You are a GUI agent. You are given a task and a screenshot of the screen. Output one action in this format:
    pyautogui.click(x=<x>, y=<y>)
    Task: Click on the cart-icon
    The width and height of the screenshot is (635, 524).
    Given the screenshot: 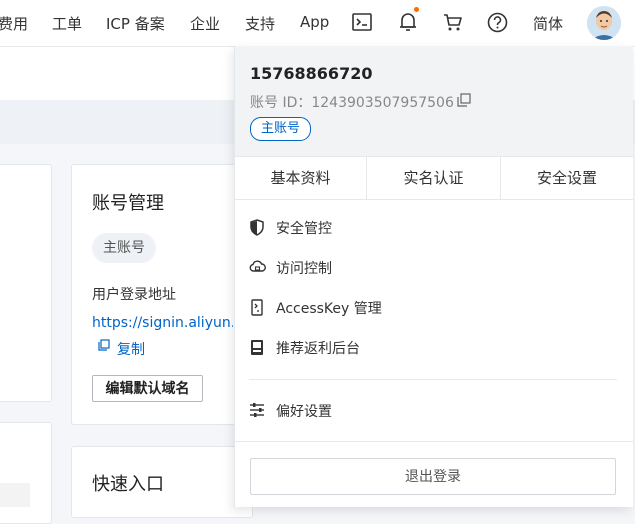 What is the action you would take?
    pyautogui.click(x=453, y=22)
    